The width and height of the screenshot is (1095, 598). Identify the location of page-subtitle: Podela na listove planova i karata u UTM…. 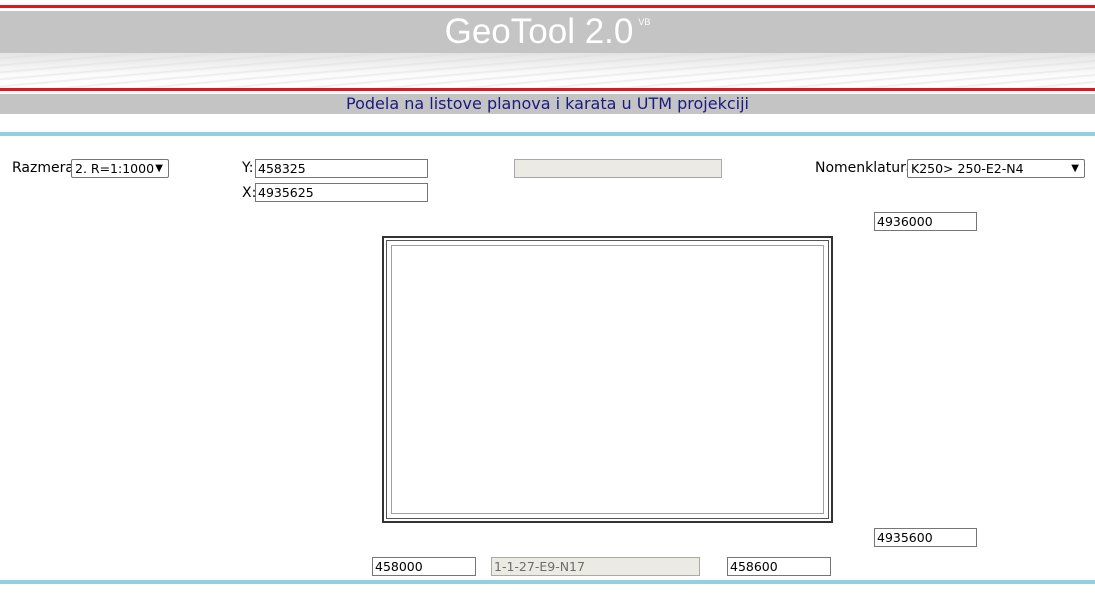
(547, 103).